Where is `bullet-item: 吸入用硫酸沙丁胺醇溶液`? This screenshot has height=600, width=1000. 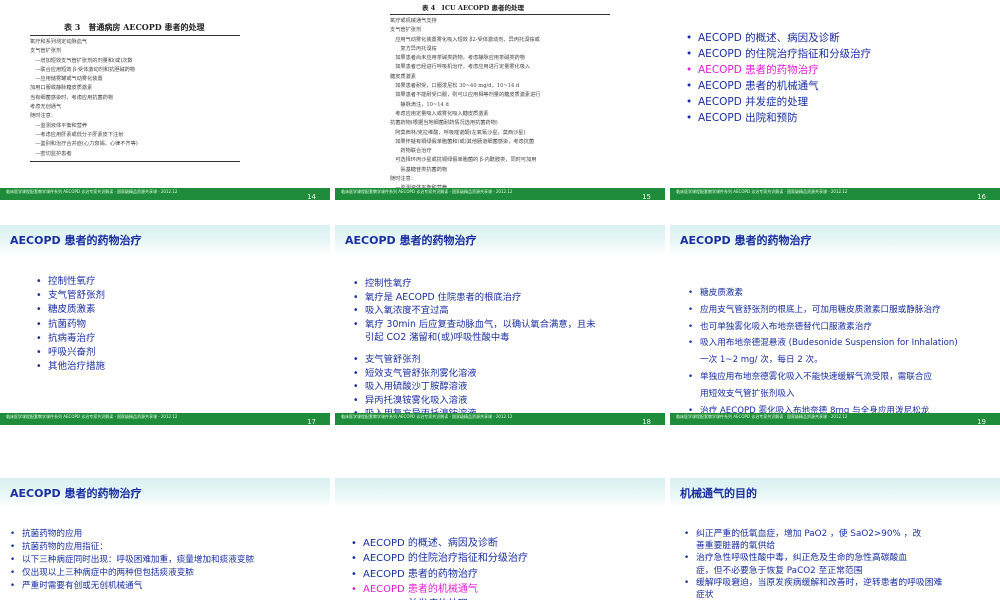
bullet-item: 吸入用硫酸沙丁胺醇溶液 is located at coordinates (474, 387).